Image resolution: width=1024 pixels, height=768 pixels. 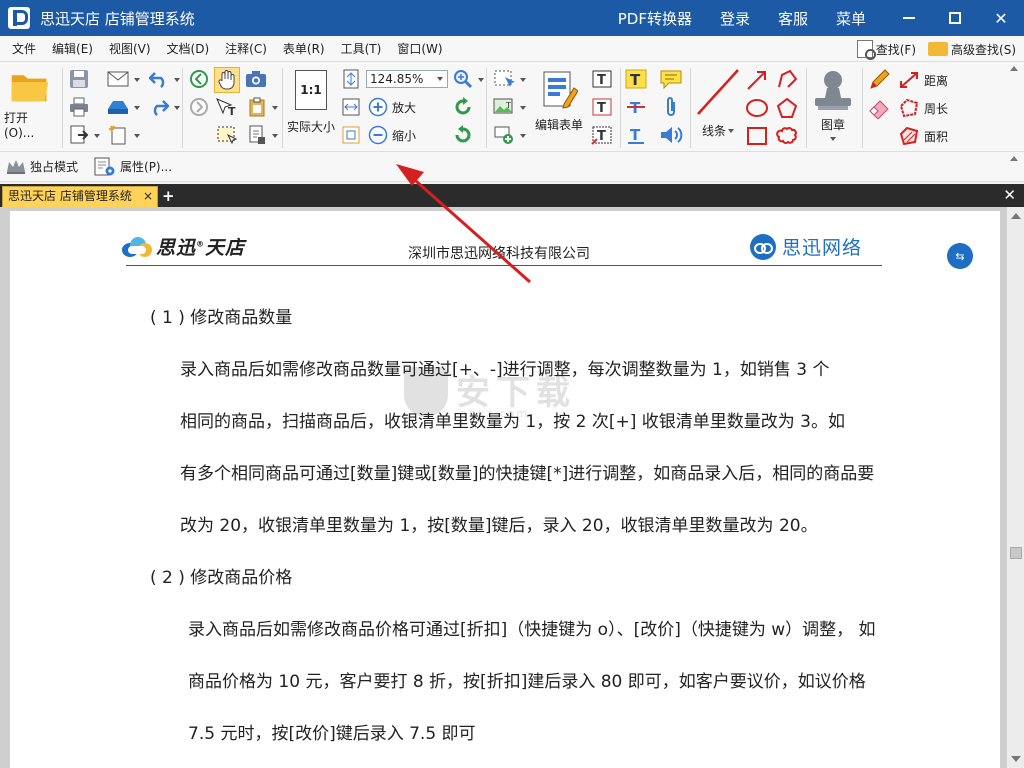 I want to click on pencil-button, so click(x=879, y=80).